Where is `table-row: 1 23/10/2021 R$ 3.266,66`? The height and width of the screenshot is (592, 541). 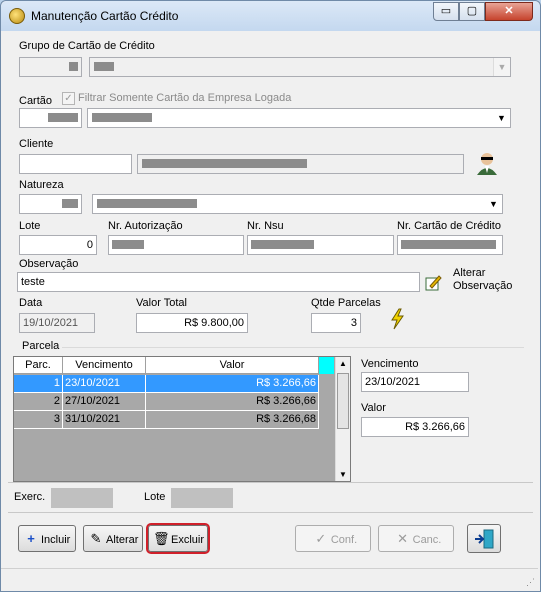
table-row: 1 23/10/2021 R$ 3.266,66 is located at coordinates (166, 384).